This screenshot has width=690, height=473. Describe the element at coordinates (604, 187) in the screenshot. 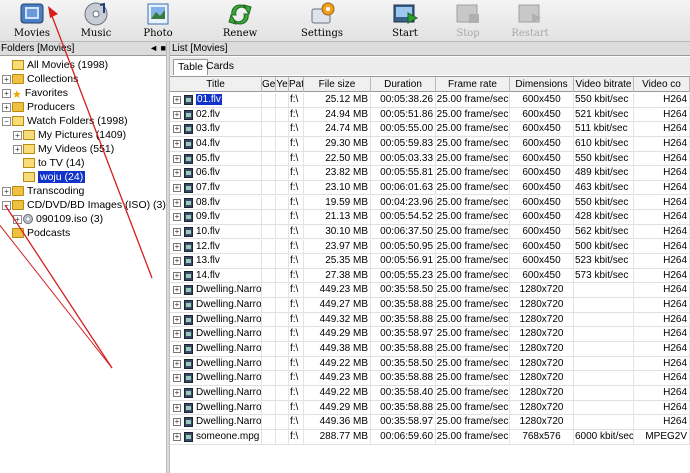

I see `cell-video-bitrate: 463 kbit/sec` at that location.